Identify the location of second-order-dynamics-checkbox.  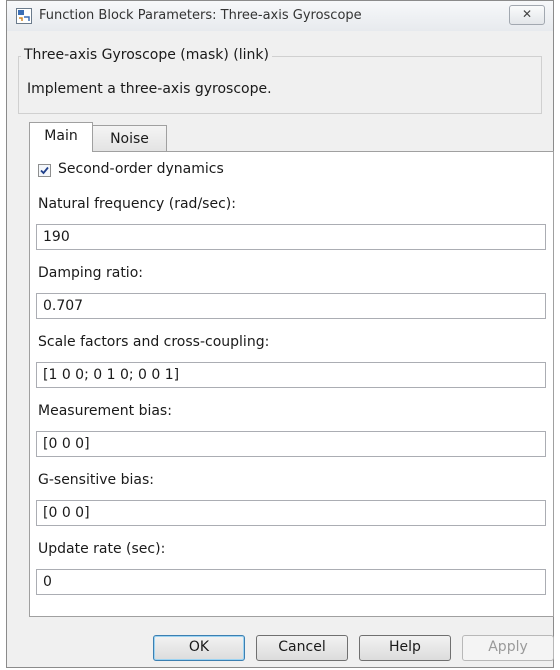
(44, 170).